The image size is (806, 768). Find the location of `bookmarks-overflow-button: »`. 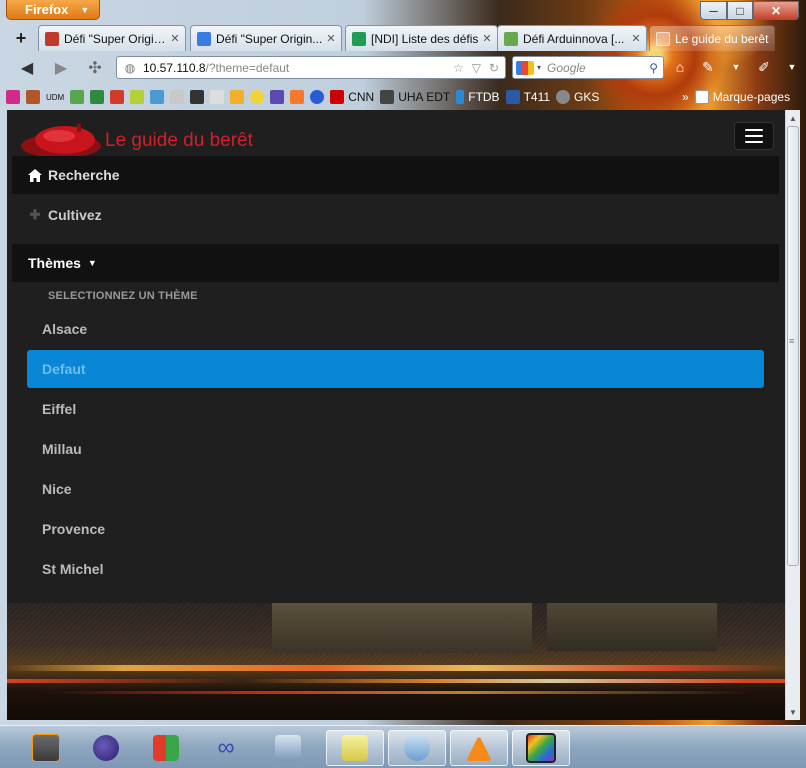

bookmarks-overflow-button: » is located at coordinates (685, 97).